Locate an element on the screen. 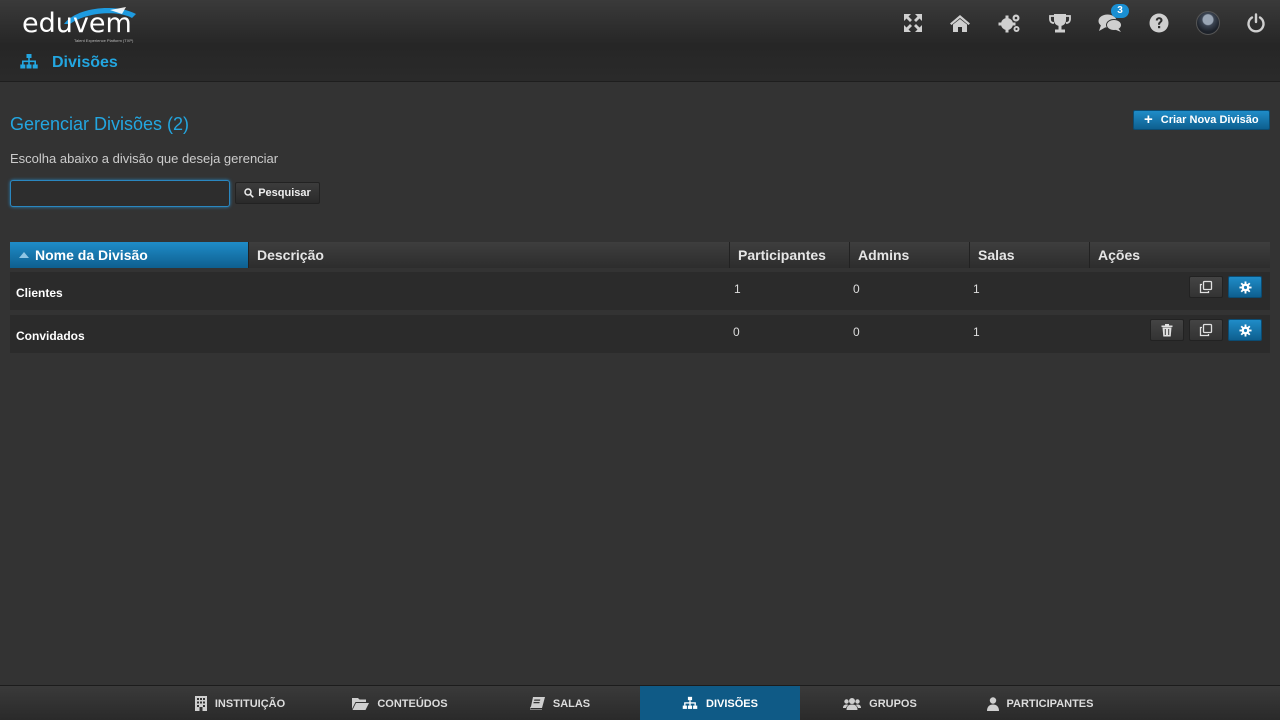 This screenshot has height=720, width=1280. gears-icon is located at coordinates (1010, 23).